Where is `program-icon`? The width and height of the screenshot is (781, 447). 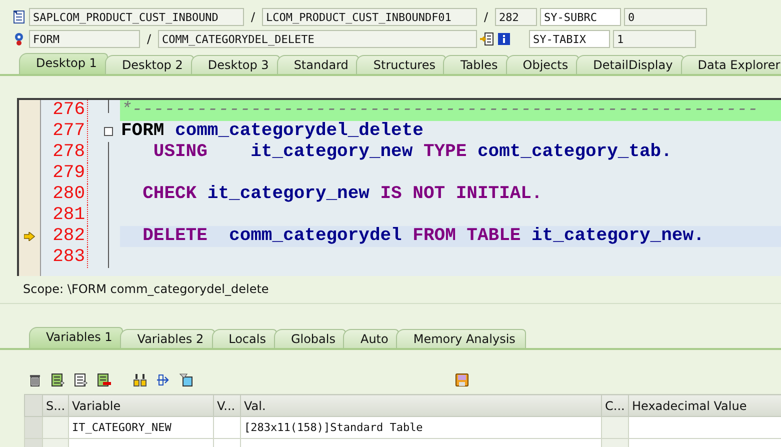
program-icon is located at coordinates (19, 17).